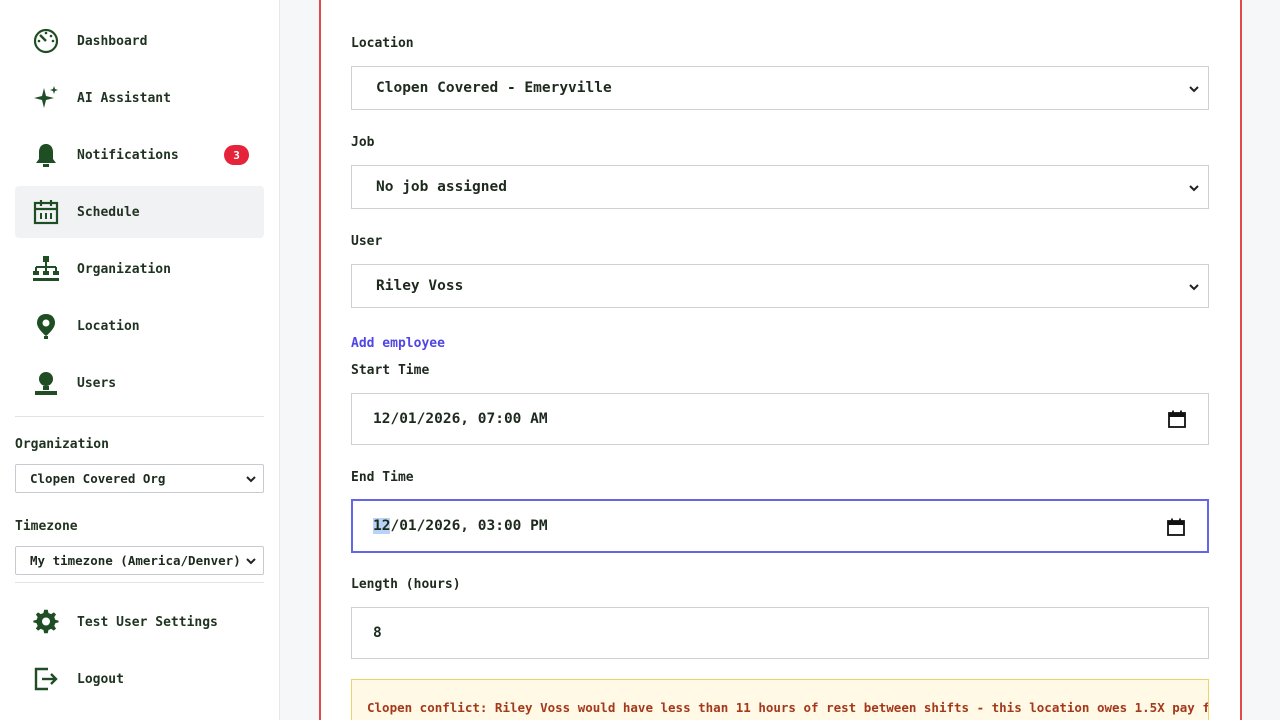 This screenshot has width=1280, height=720. What do you see at coordinates (780, 526) in the screenshot?
I see `end-time-input: 12/01/2026, 03:00 PM` at bounding box center [780, 526].